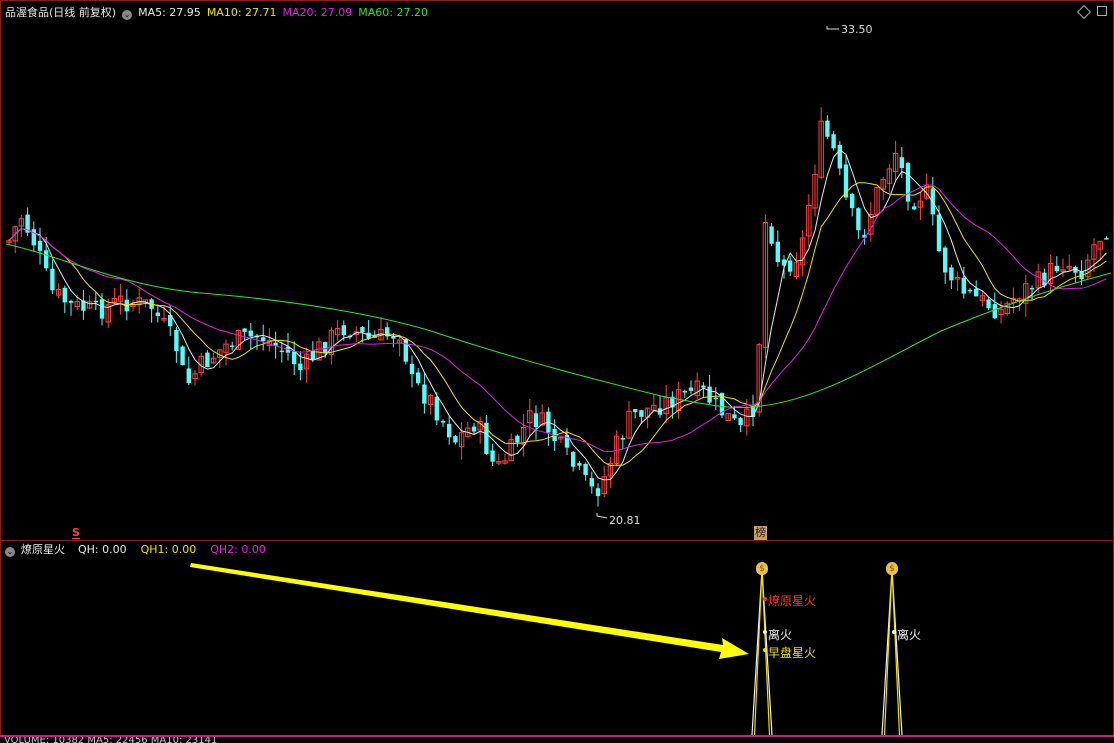 The width and height of the screenshot is (1114, 743). I want to click on high-price-label: 33.50, so click(857, 29).